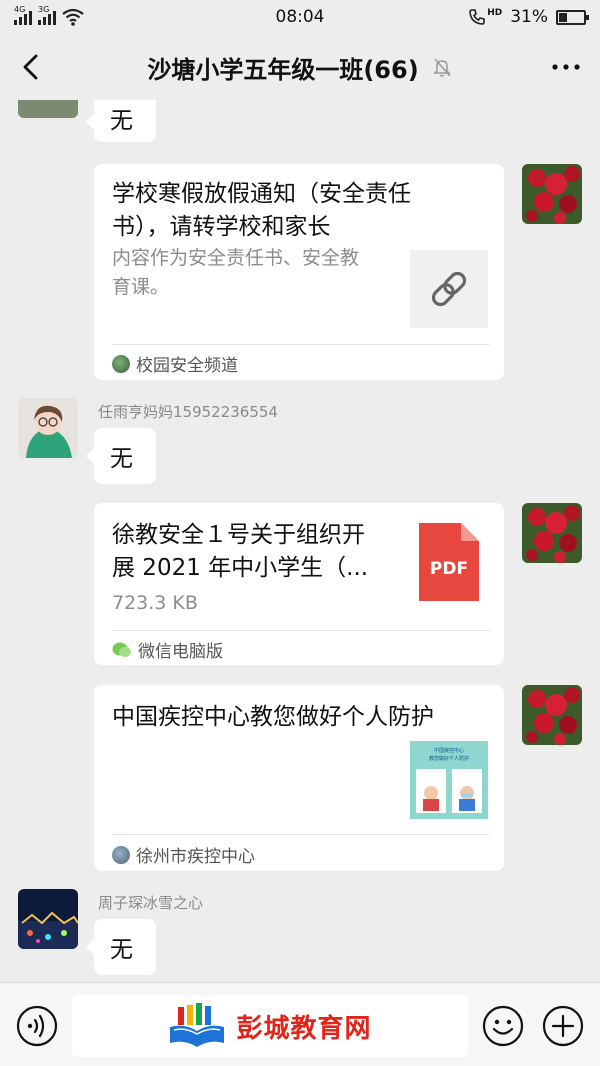 The width and height of the screenshot is (600, 1066). I want to click on link-thumbnail, so click(449, 289).